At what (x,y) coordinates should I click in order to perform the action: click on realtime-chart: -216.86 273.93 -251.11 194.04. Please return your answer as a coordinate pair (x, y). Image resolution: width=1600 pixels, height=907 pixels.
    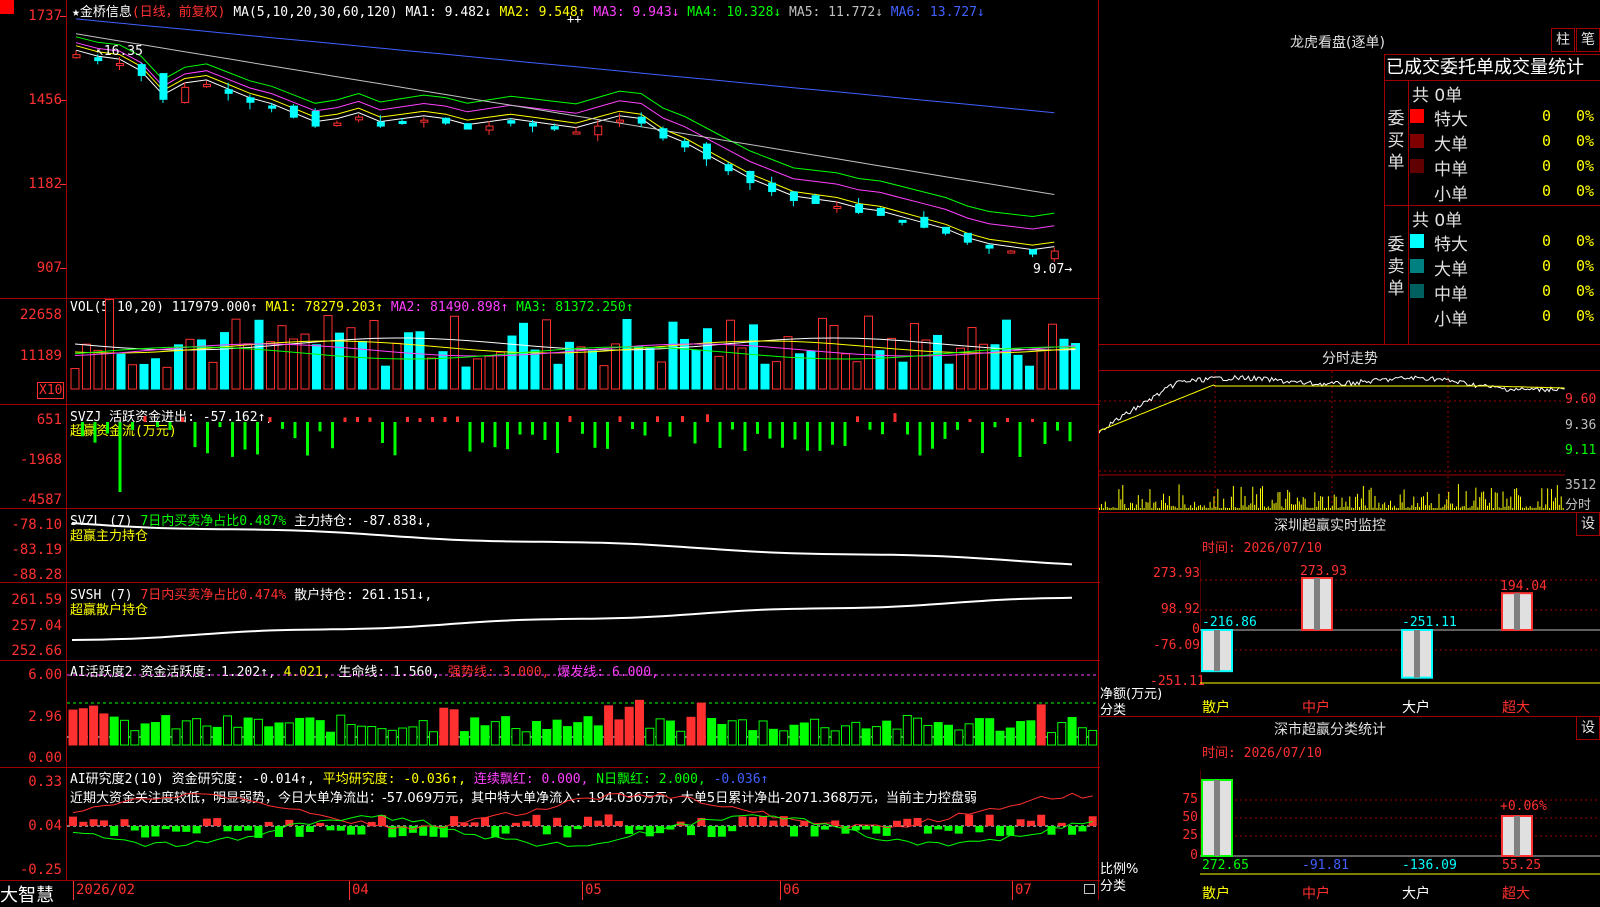
    Looking at the image, I should click on (1400, 635).